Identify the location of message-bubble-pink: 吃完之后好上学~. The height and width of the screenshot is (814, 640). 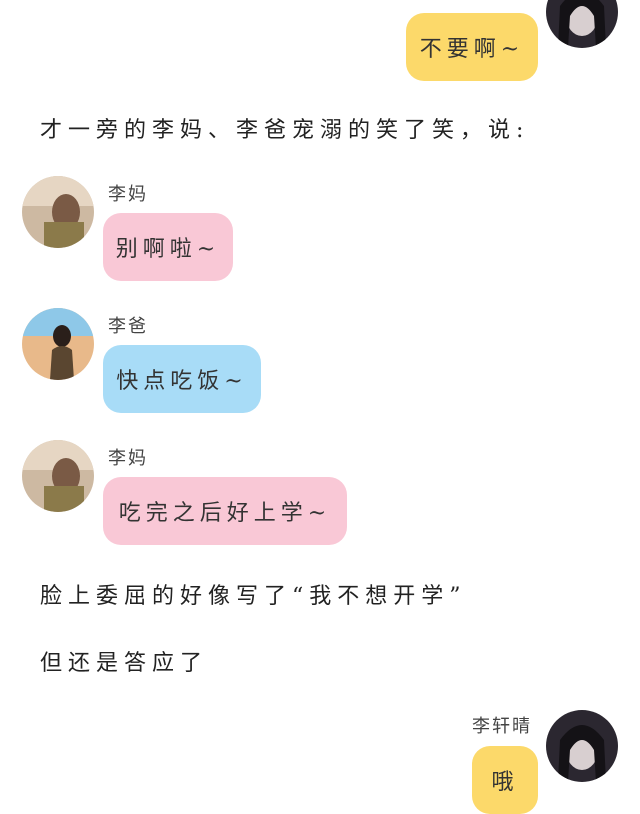
(225, 511).